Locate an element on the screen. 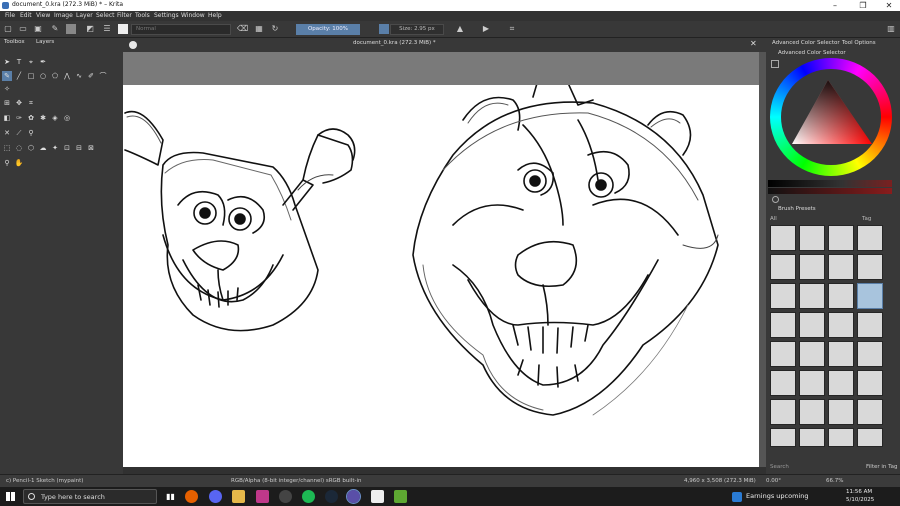  menu-edit: Edit is located at coordinates (26, 15).